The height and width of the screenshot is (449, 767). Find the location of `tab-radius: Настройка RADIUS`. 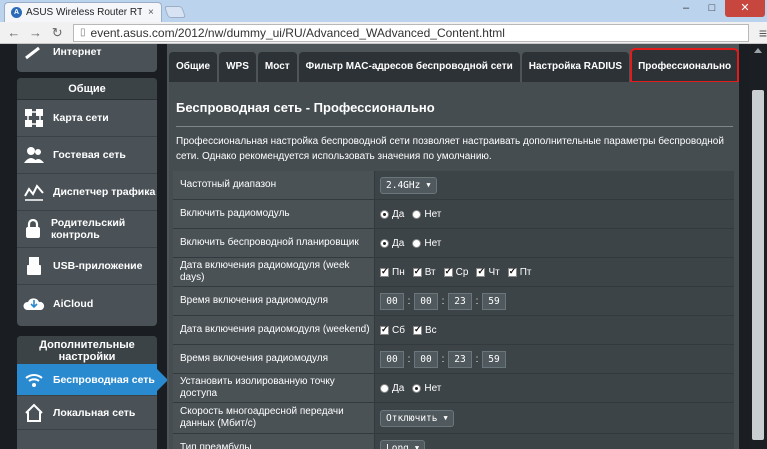

tab-radius: Настройка RADIUS is located at coordinates (575, 67).